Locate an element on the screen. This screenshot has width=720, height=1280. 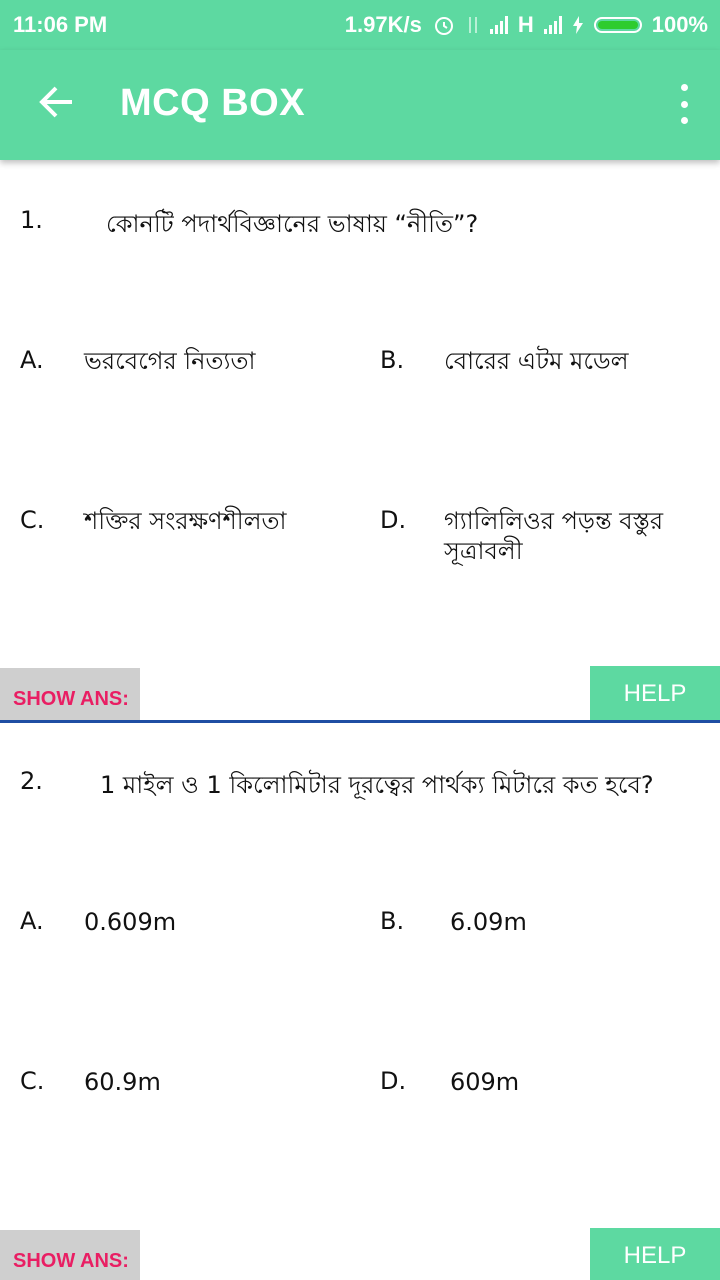
alarm-icon is located at coordinates (443, 26).